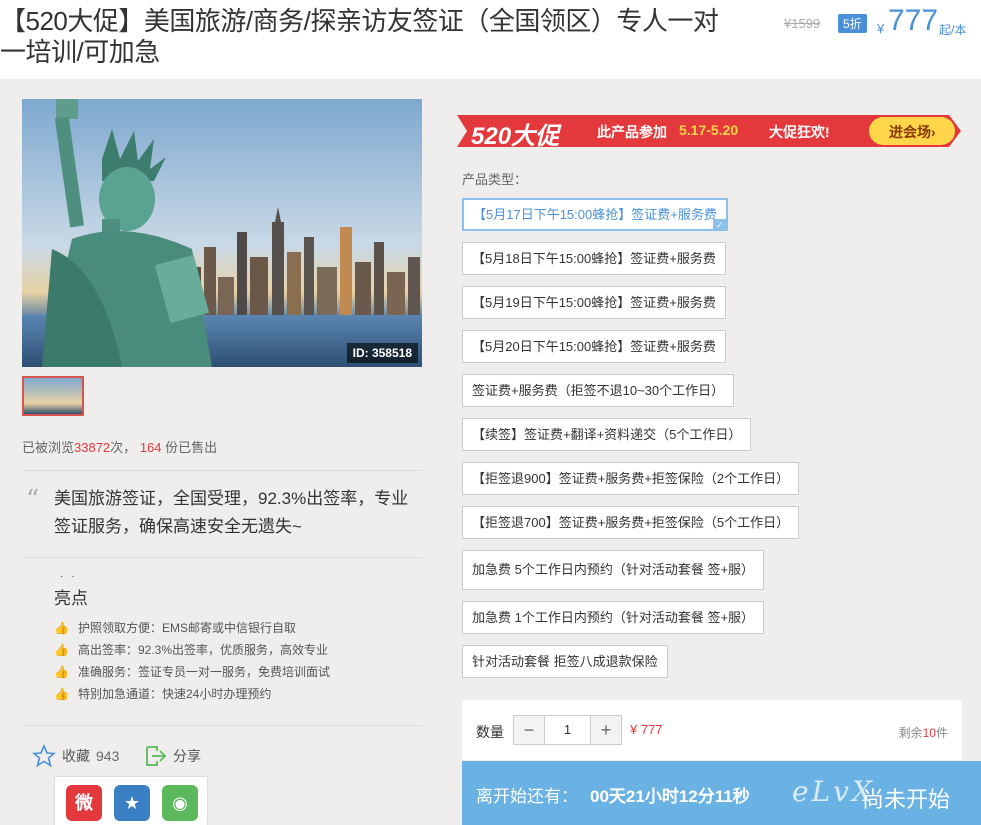 The width and height of the screenshot is (981, 825). Describe the element at coordinates (670, 796) in the screenshot. I see `countdown-time: 00天21小时12分11秒` at that location.